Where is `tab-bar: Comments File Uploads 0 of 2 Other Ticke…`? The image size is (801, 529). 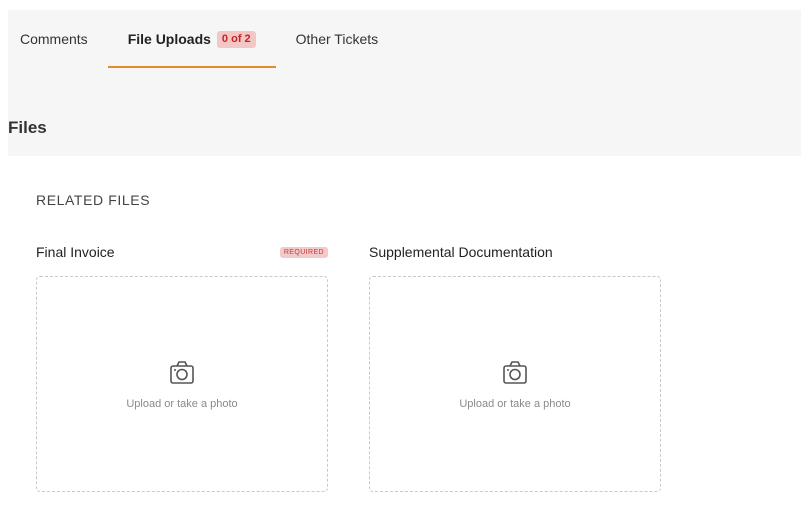 tab-bar: Comments File Uploads 0 of 2 Other Ticke… is located at coordinates (209, 39).